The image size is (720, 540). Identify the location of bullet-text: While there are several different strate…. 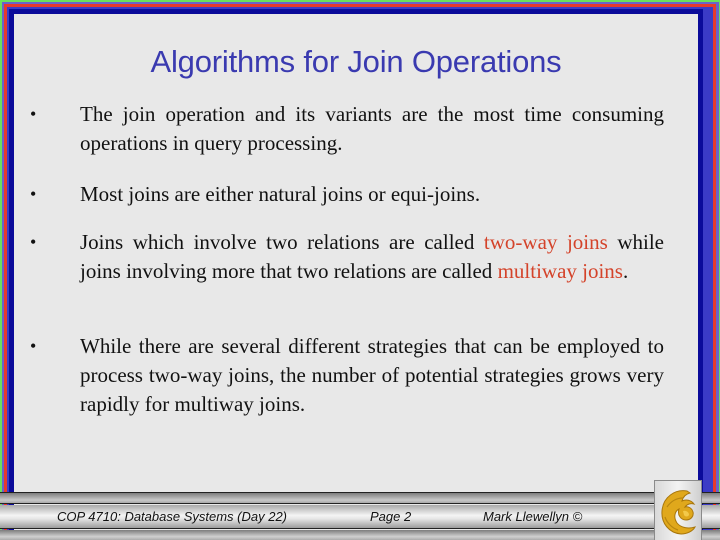
(372, 375).